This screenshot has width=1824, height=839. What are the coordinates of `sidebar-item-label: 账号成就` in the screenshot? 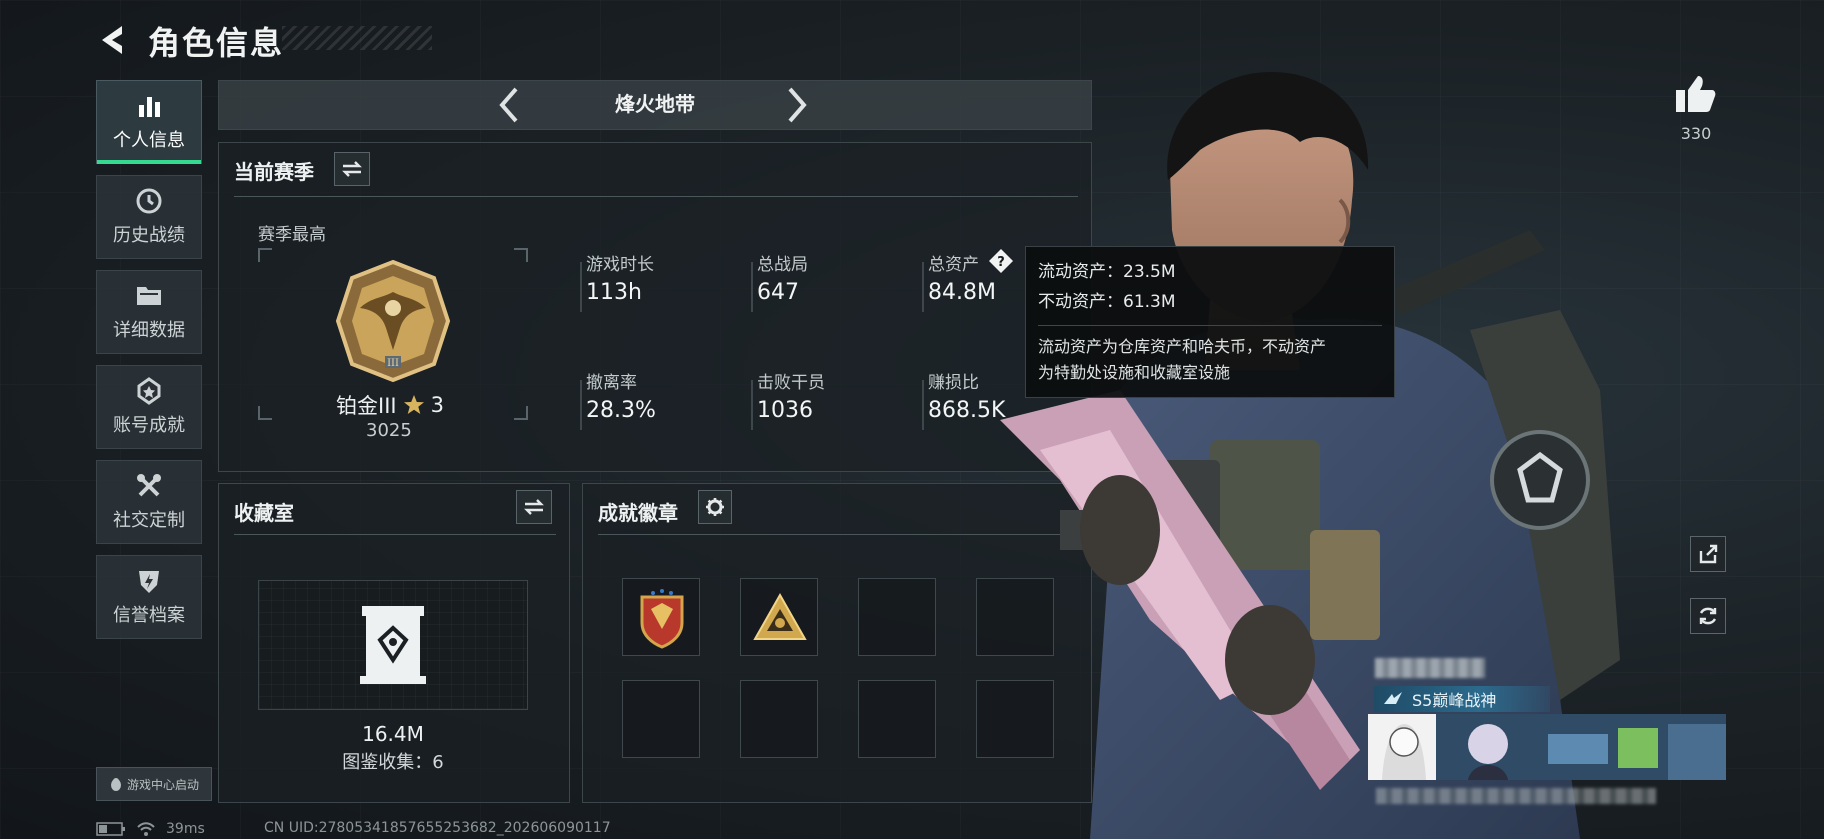 It's located at (149, 425).